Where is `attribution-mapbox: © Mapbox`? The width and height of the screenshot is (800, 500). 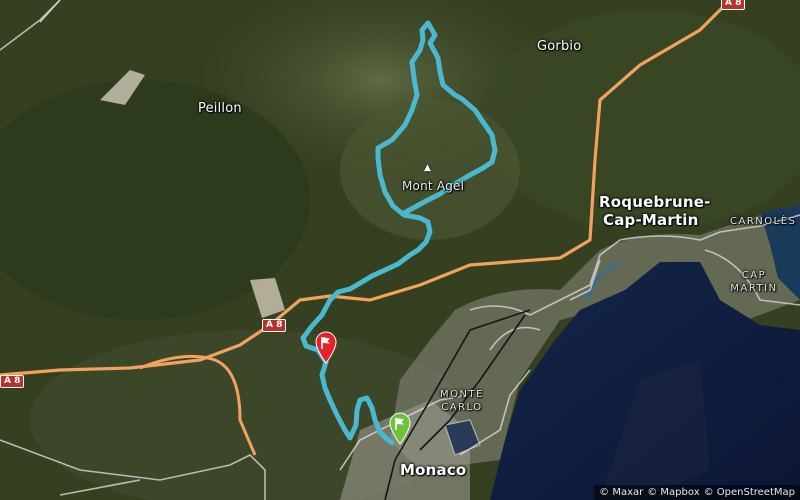 attribution-mapbox: © Mapbox is located at coordinates (673, 492).